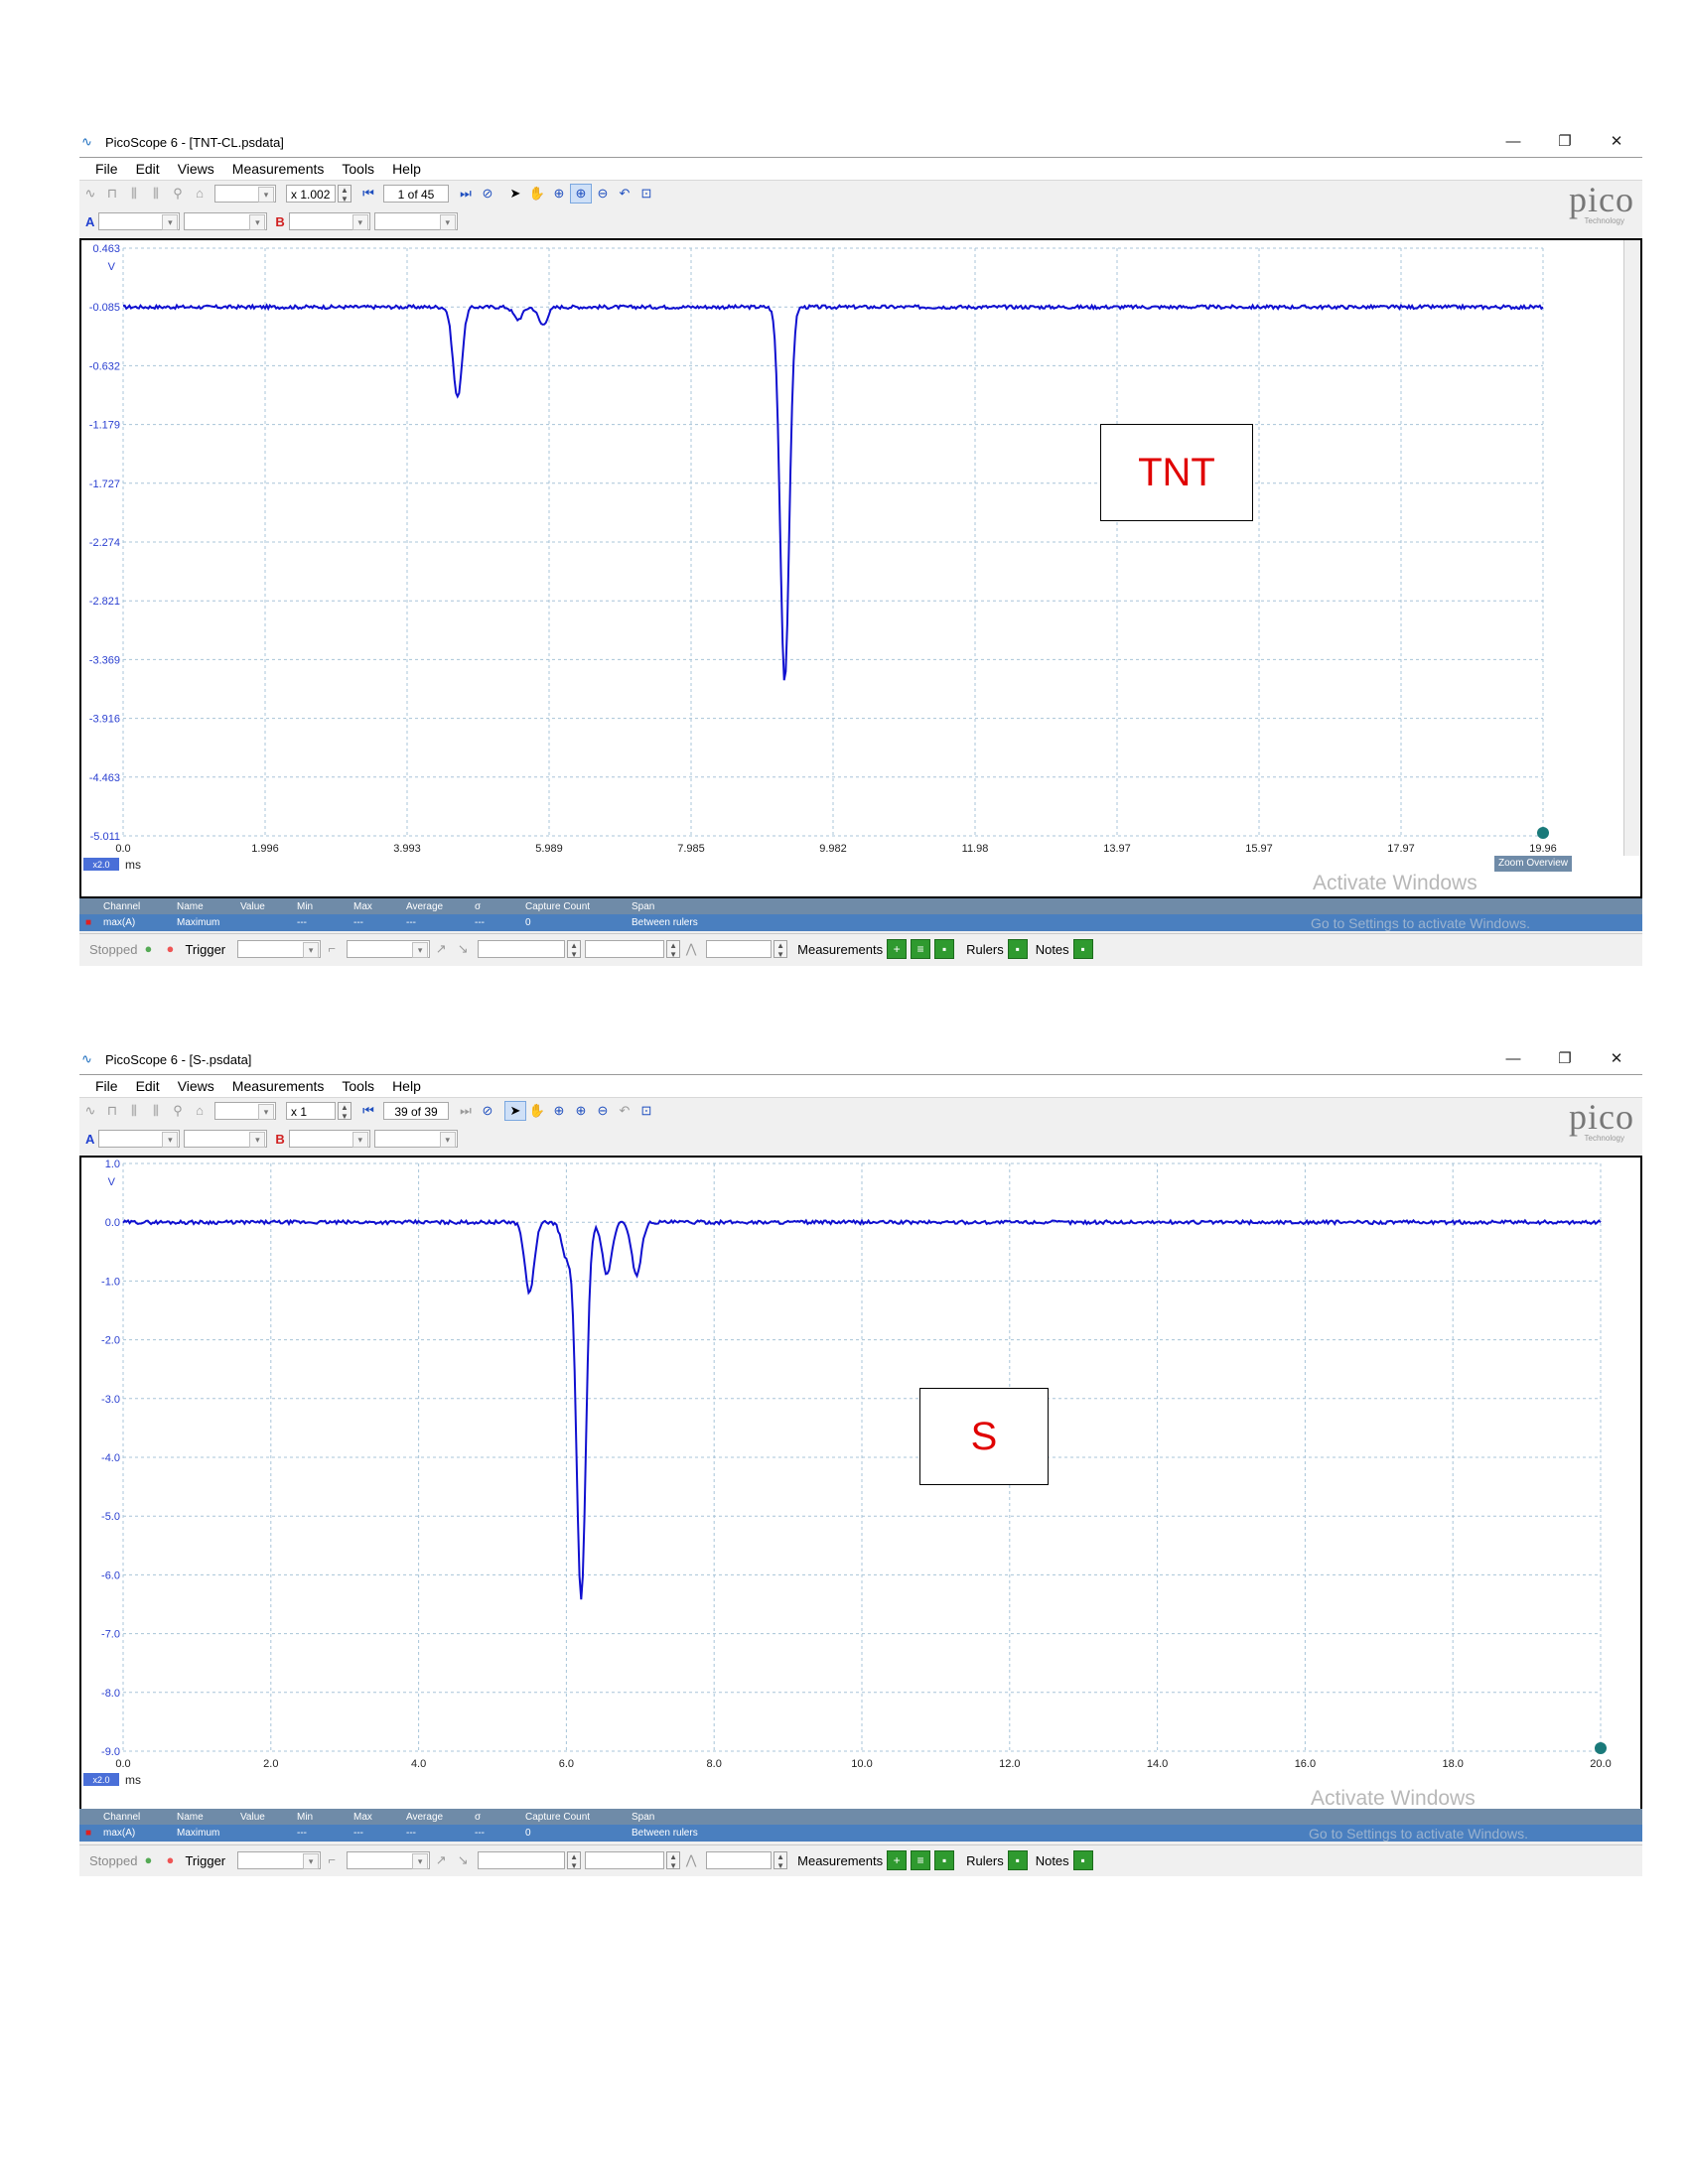 The image size is (1688, 2184). I want to click on vertical-scrollbar, so click(1631, 548).